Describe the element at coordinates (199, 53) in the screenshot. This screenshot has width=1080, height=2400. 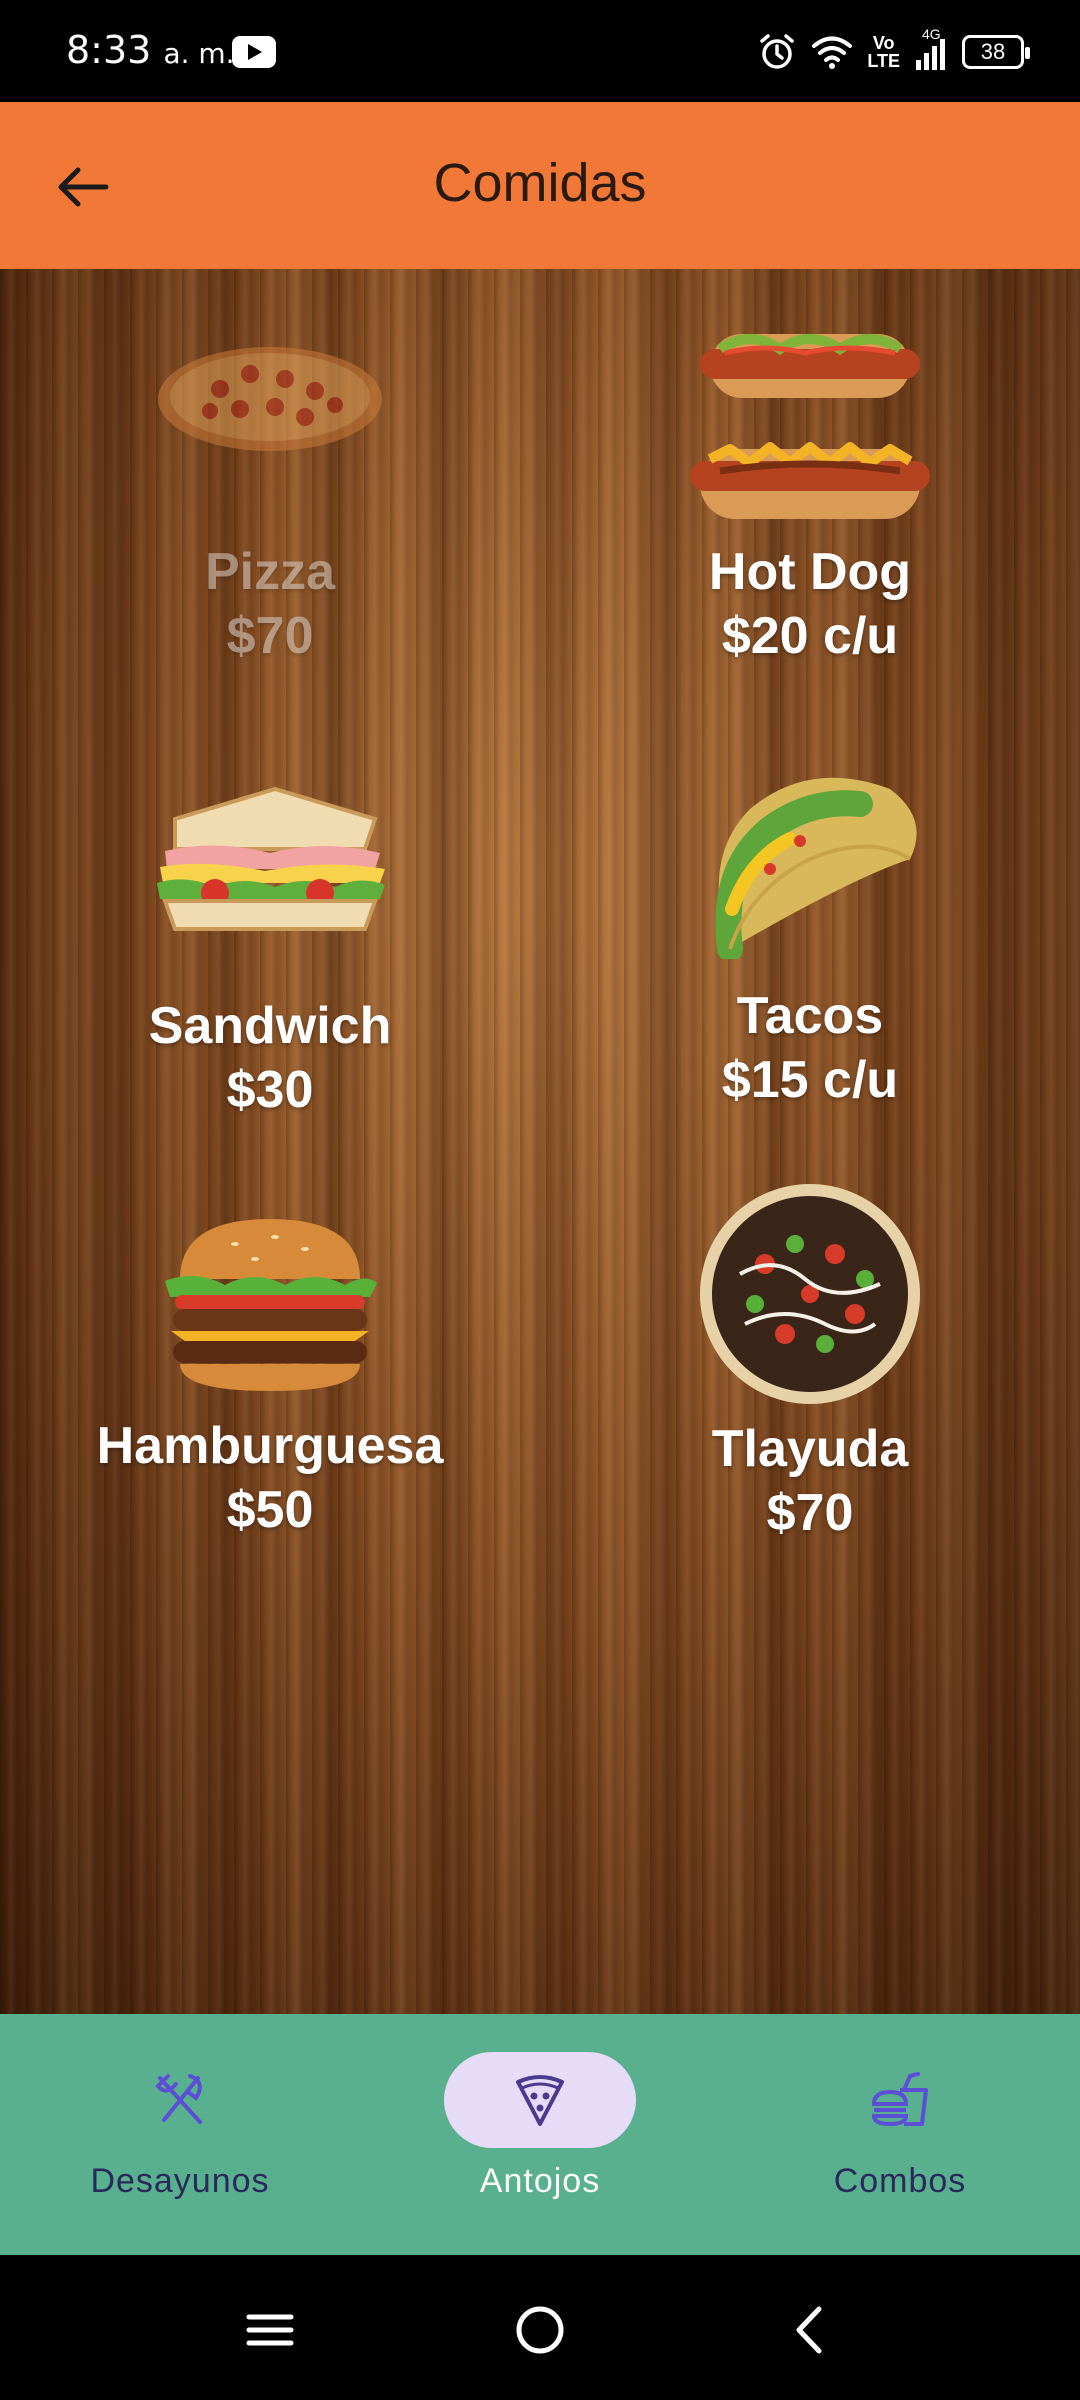
I see `status-ampm: a. m.` at that location.